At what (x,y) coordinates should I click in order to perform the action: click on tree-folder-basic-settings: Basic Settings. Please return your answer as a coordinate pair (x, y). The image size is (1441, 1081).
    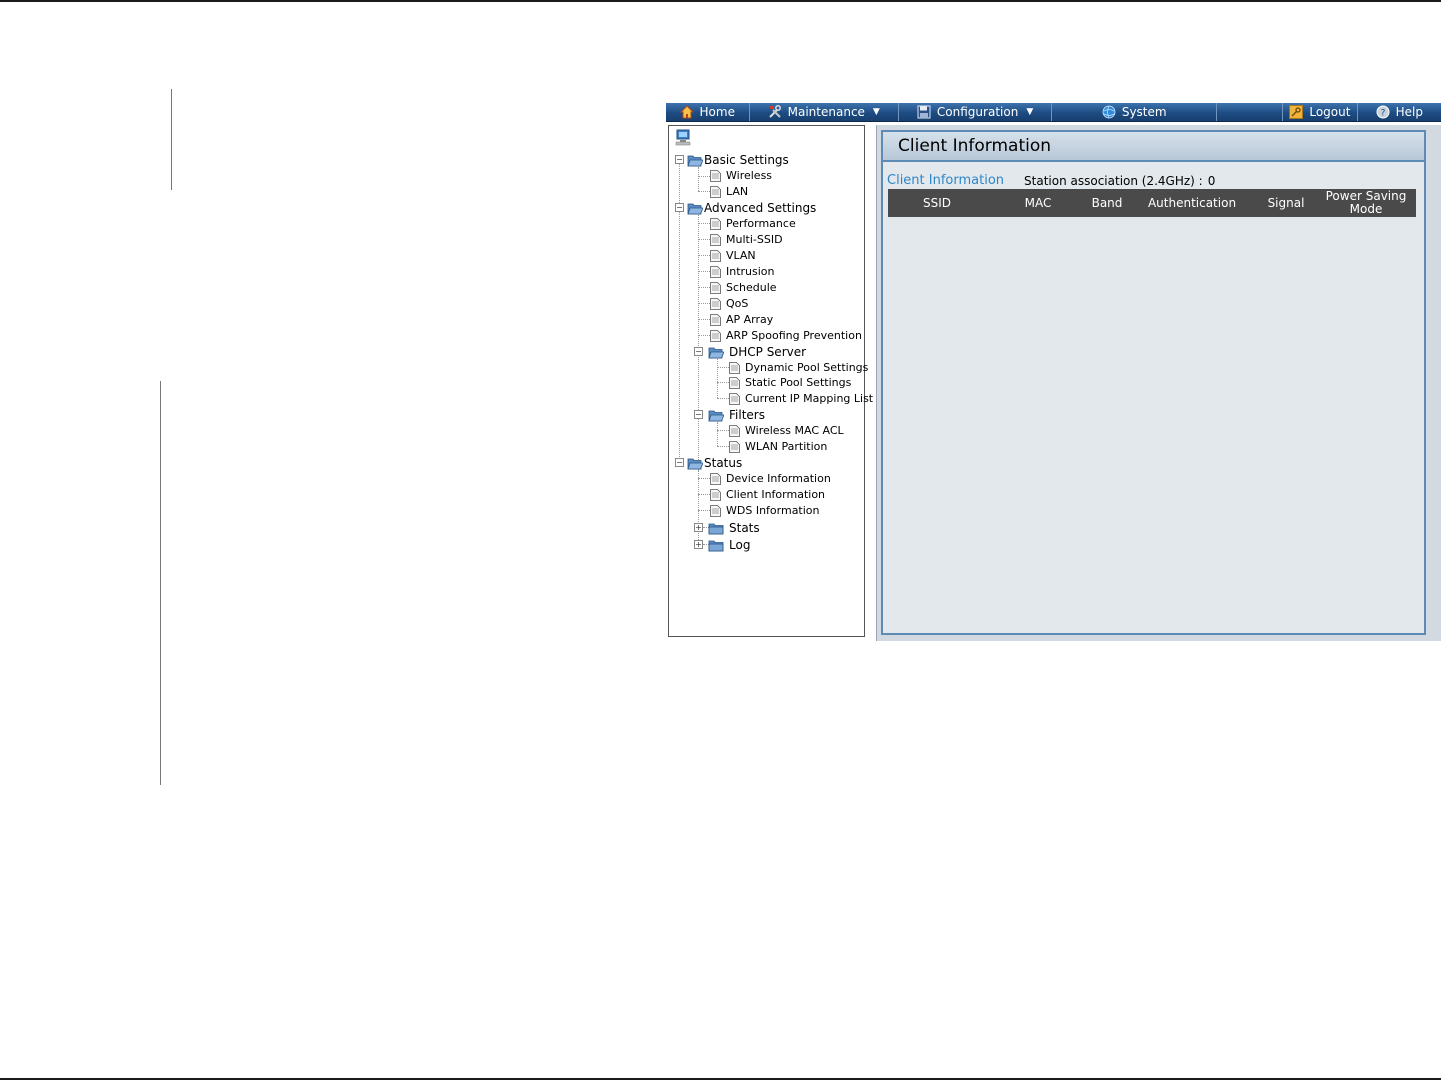
    Looking at the image, I should click on (738, 160).